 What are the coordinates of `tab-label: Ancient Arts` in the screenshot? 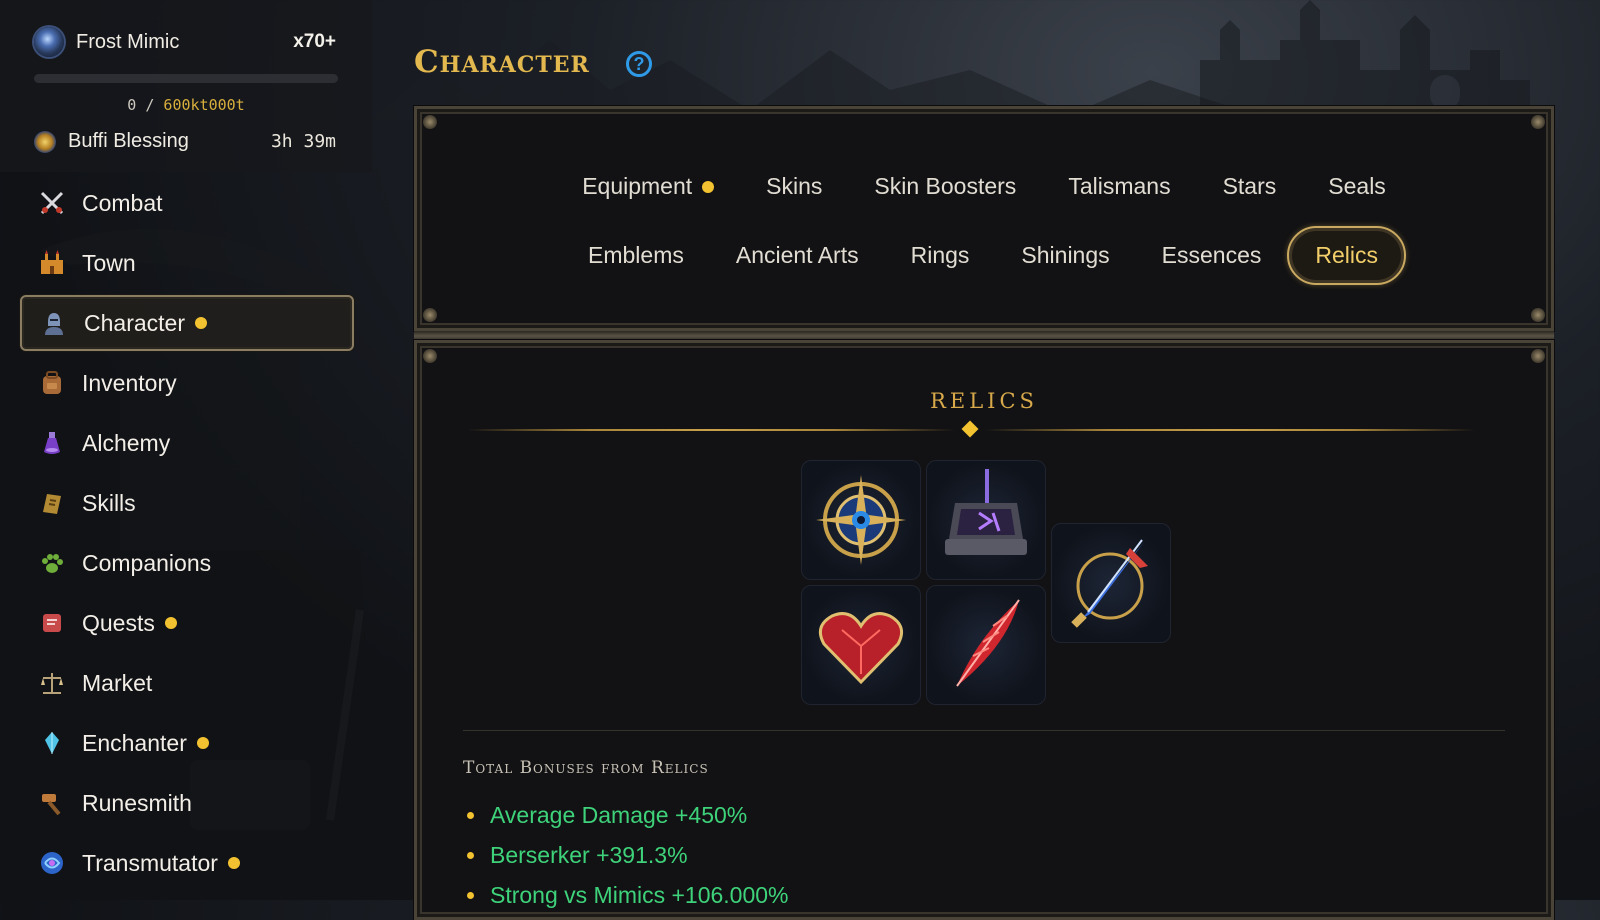 It's located at (797, 255).